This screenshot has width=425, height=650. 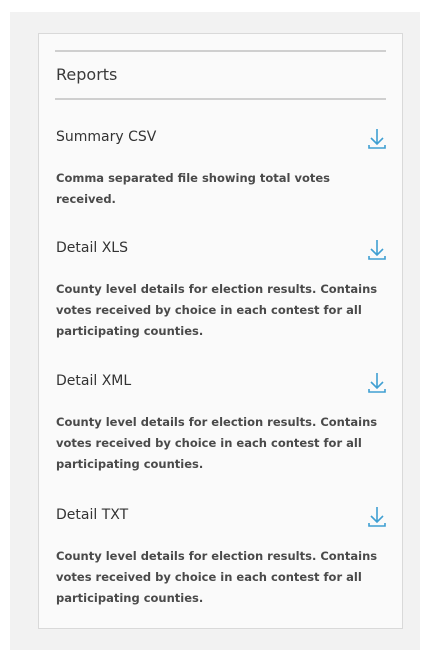 I want to click on report-name: Detail TXT, so click(x=92, y=515).